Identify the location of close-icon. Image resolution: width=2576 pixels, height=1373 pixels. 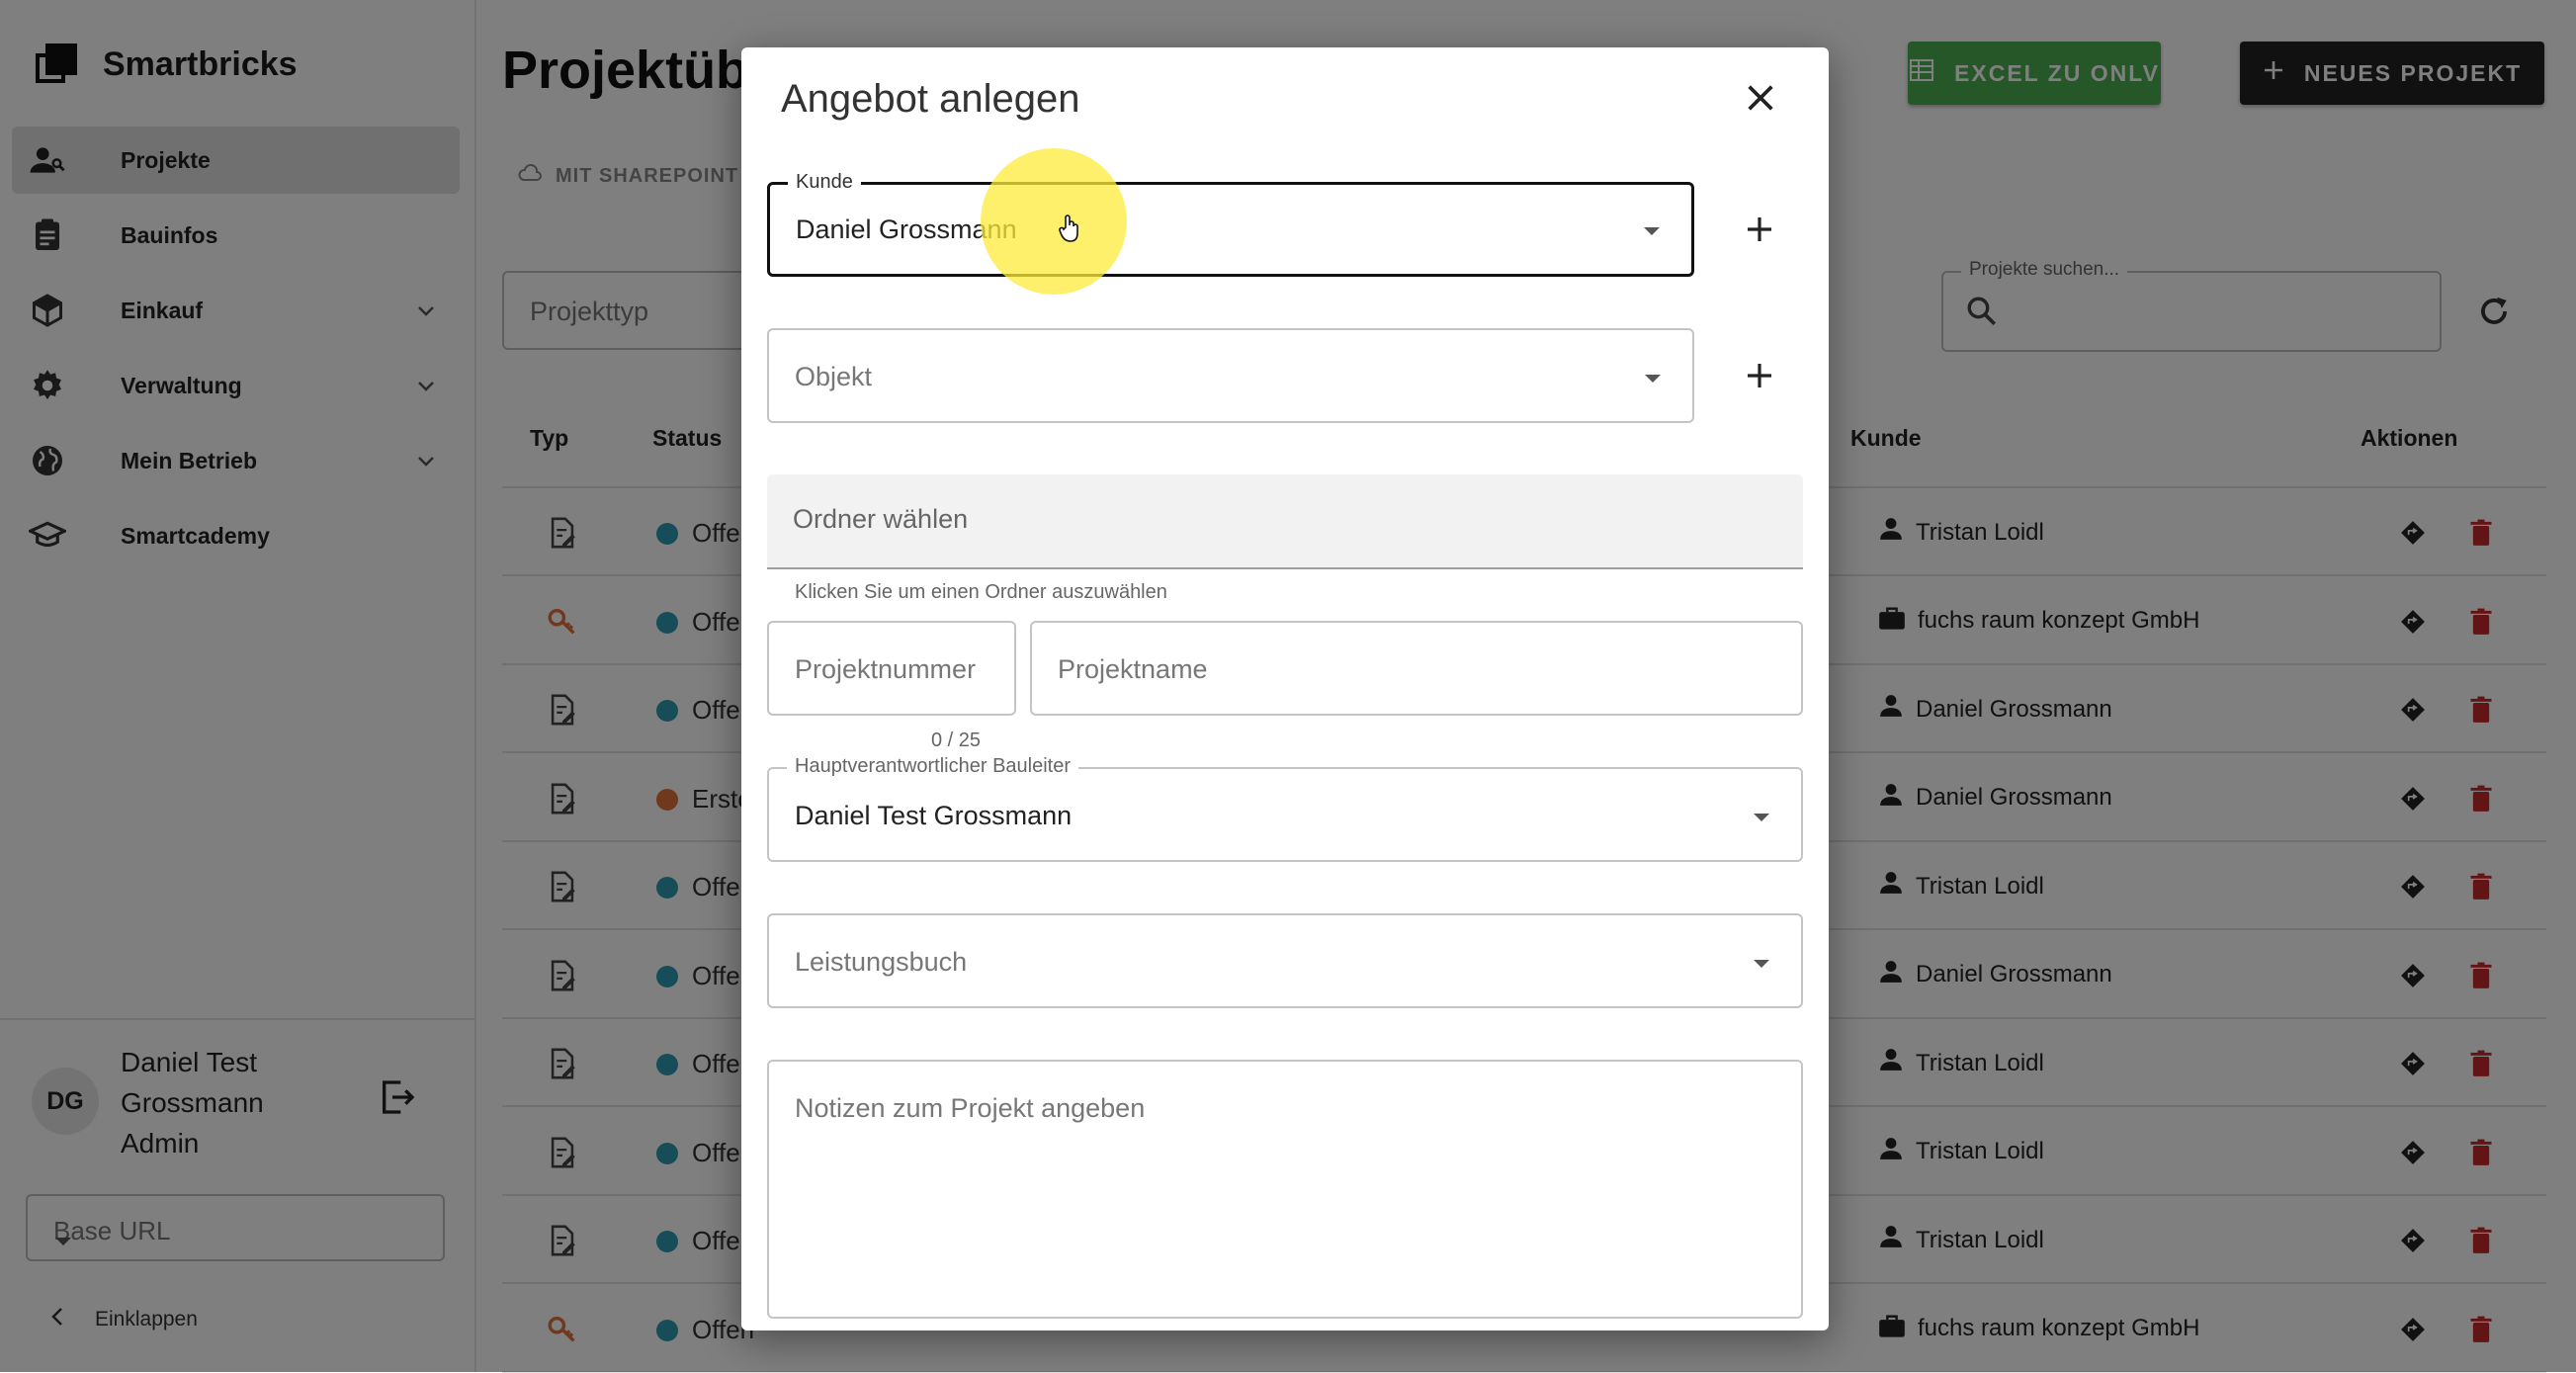
(1760, 100).